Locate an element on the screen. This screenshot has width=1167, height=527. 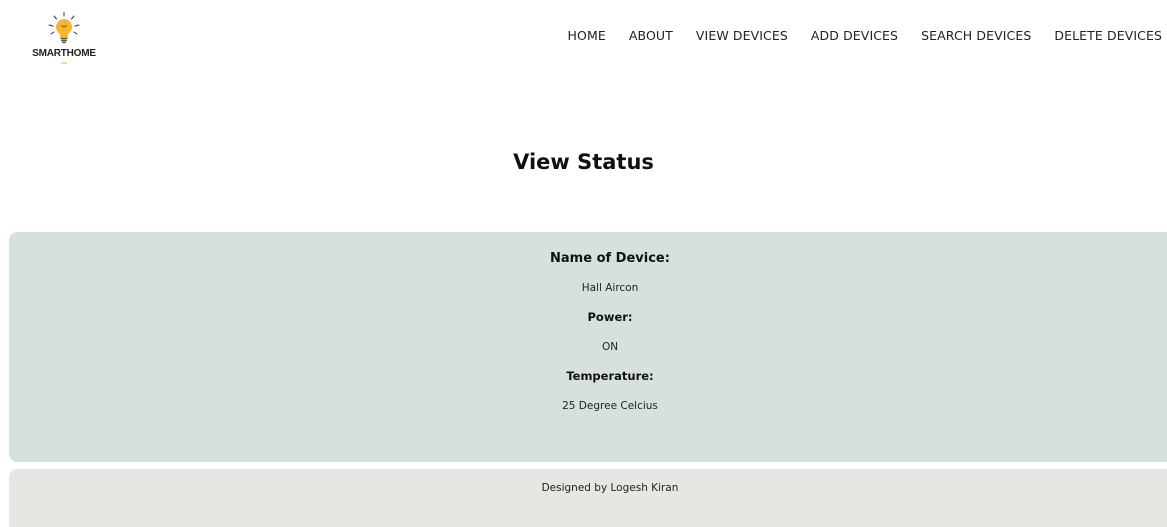
power-value: ON is located at coordinates (610, 347).